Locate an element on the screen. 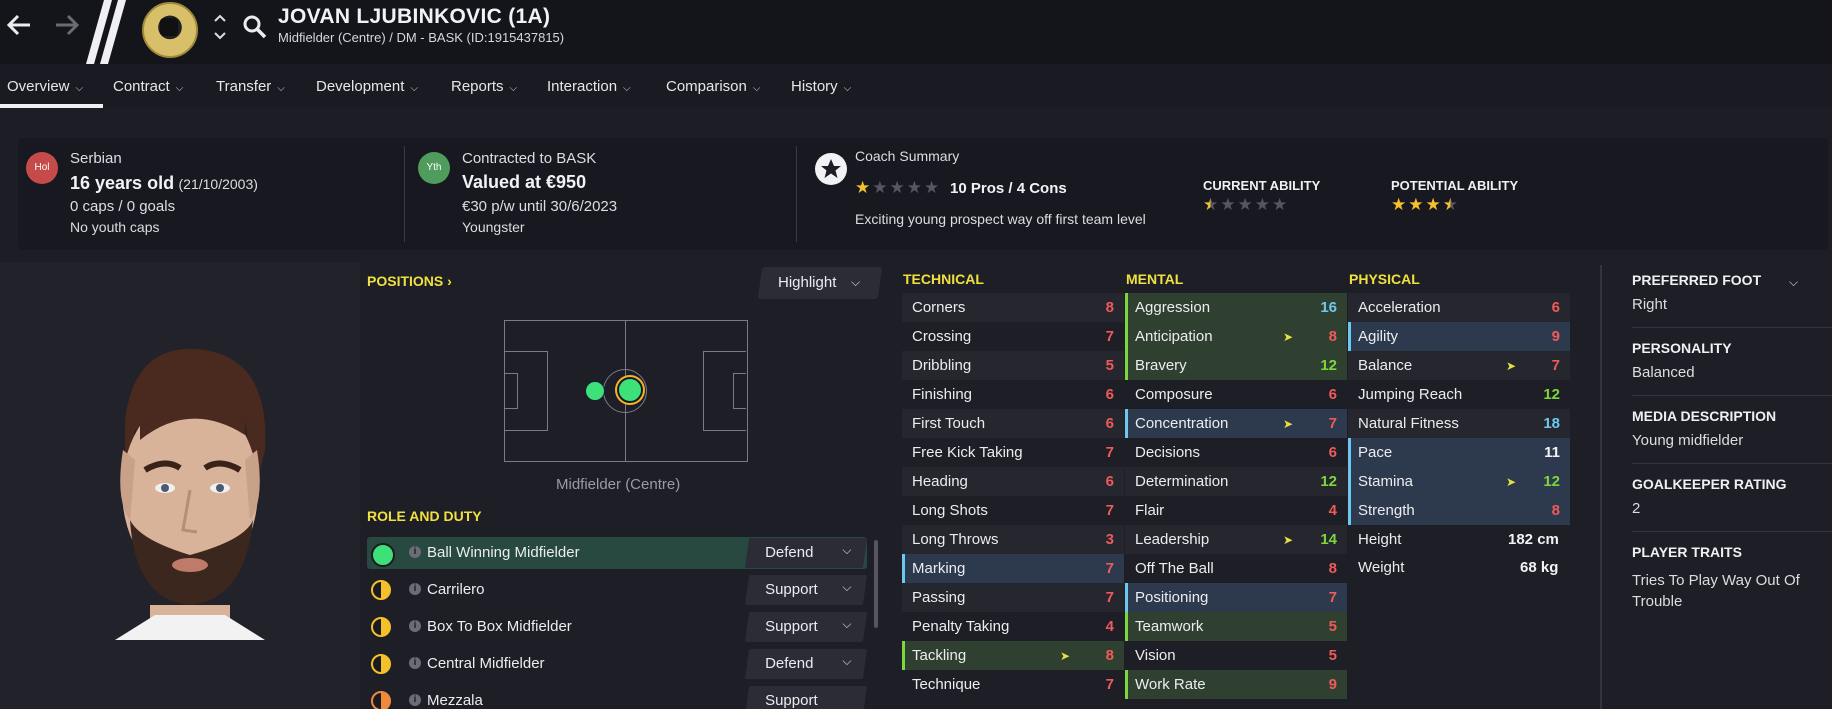 Image resolution: width=1832 pixels, height=709 pixels. role-row: i Carrilero Support ⌵ is located at coordinates (617, 590).